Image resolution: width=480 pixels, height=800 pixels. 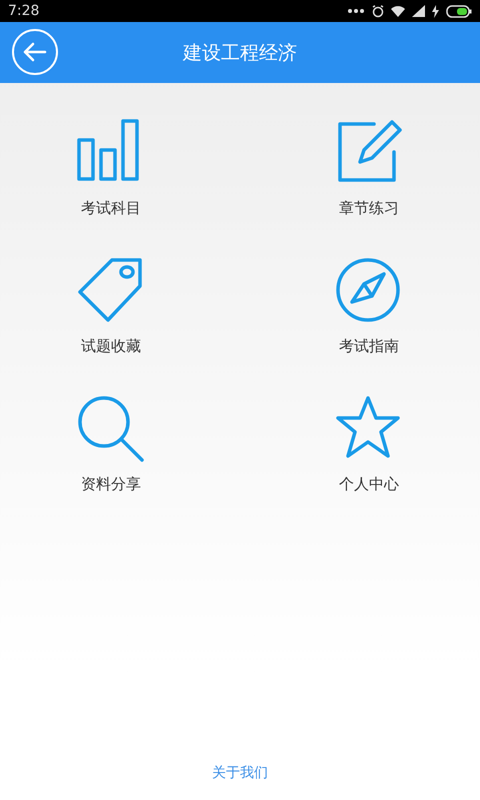 I want to click on menu-label: 资料分享, so click(x=111, y=484).